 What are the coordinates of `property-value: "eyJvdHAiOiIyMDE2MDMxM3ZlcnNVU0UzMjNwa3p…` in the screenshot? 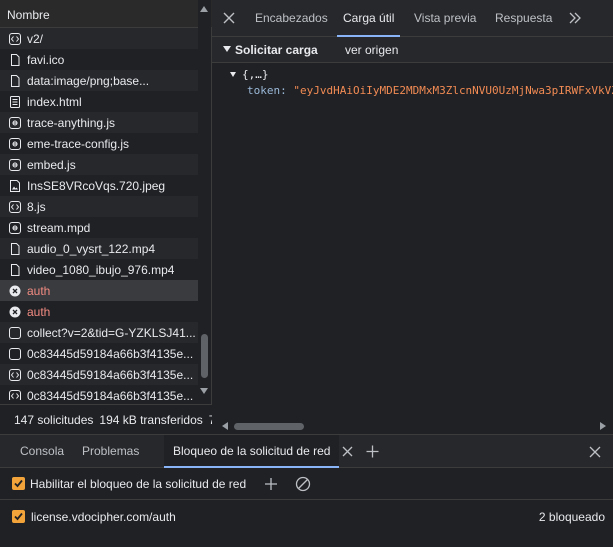 It's located at (453, 90).